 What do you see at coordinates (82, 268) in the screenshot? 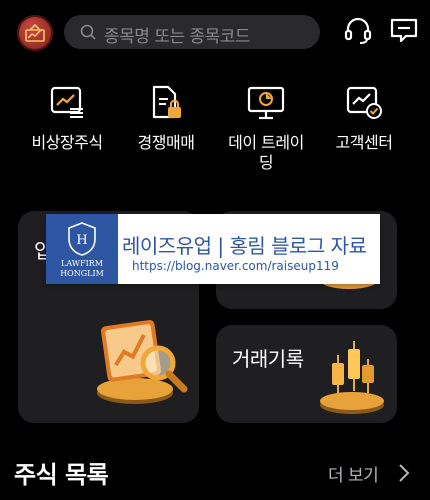
I see `badge-text: LAWFIRM HONGLIM` at bounding box center [82, 268].